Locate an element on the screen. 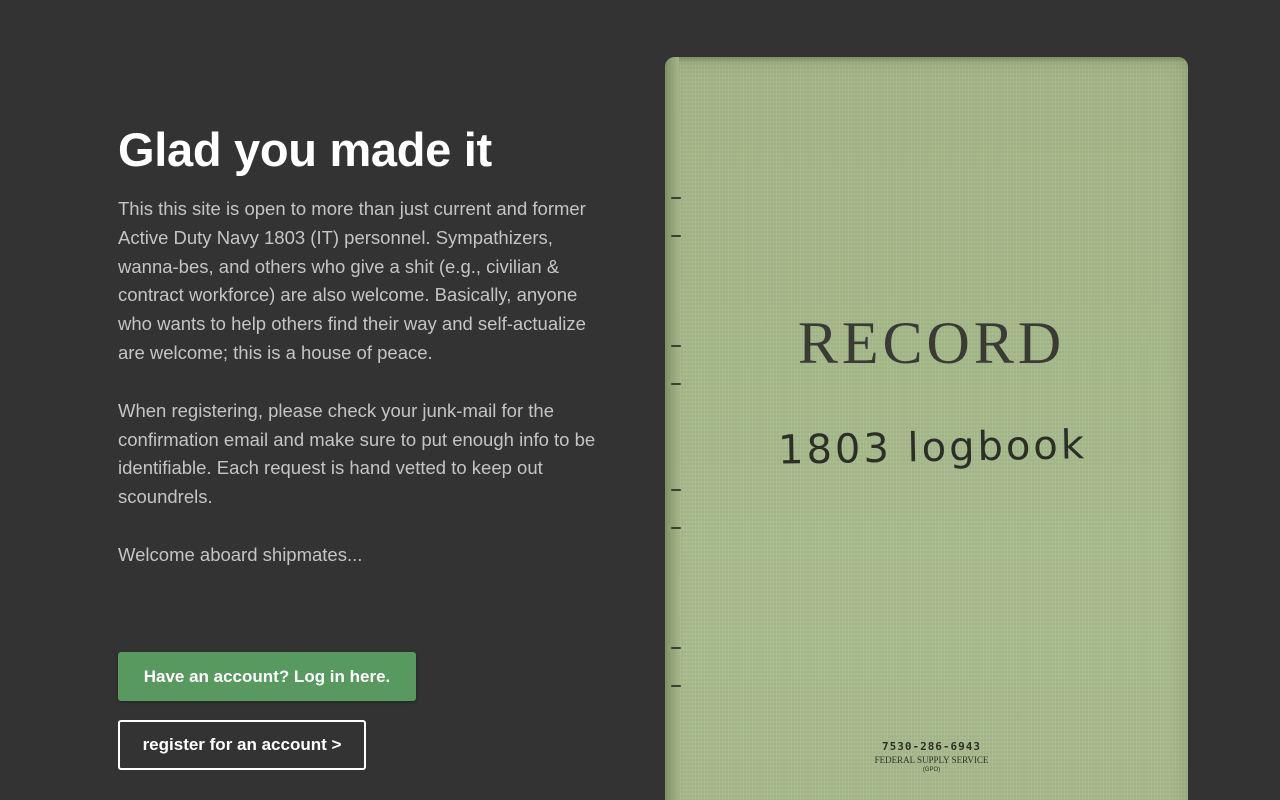 This screenshot has width=1280, height=800. login-button: Have an account? Log in here. is located at coordinates (267, 676).